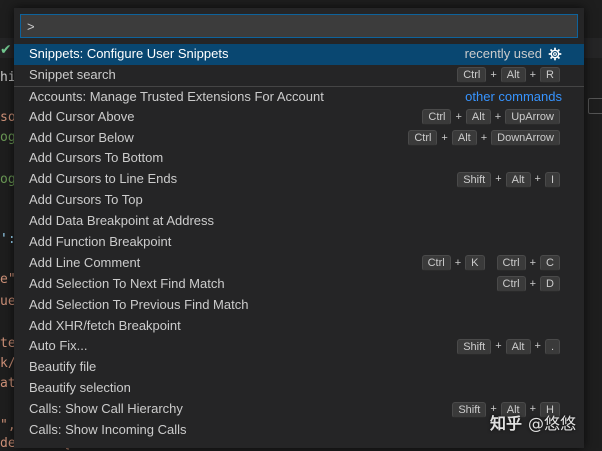 This screenshot has height=451, width=602. I want to click on command-label: Beautify selection, so click(80, 388).